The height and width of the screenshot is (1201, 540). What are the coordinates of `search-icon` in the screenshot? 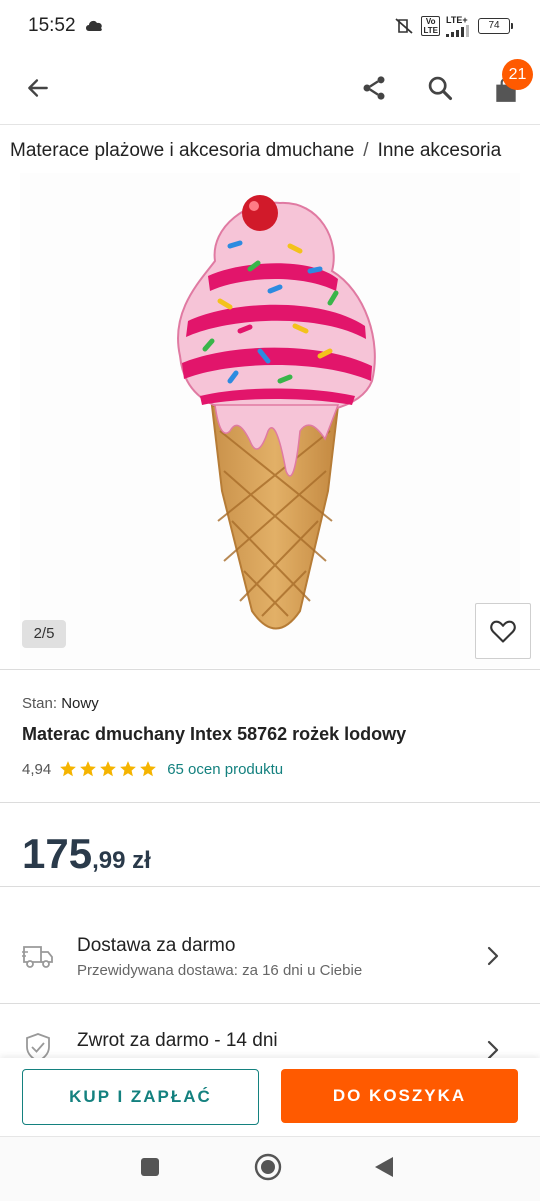 It's located at (440, 88).